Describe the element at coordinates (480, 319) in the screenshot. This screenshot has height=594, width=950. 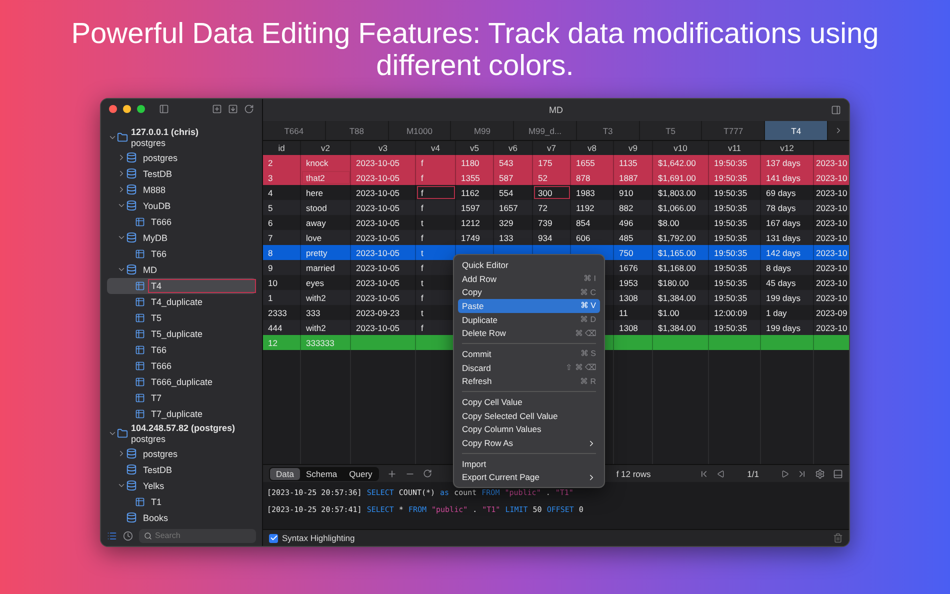
I see `menu-label: Duplicate` at that location.